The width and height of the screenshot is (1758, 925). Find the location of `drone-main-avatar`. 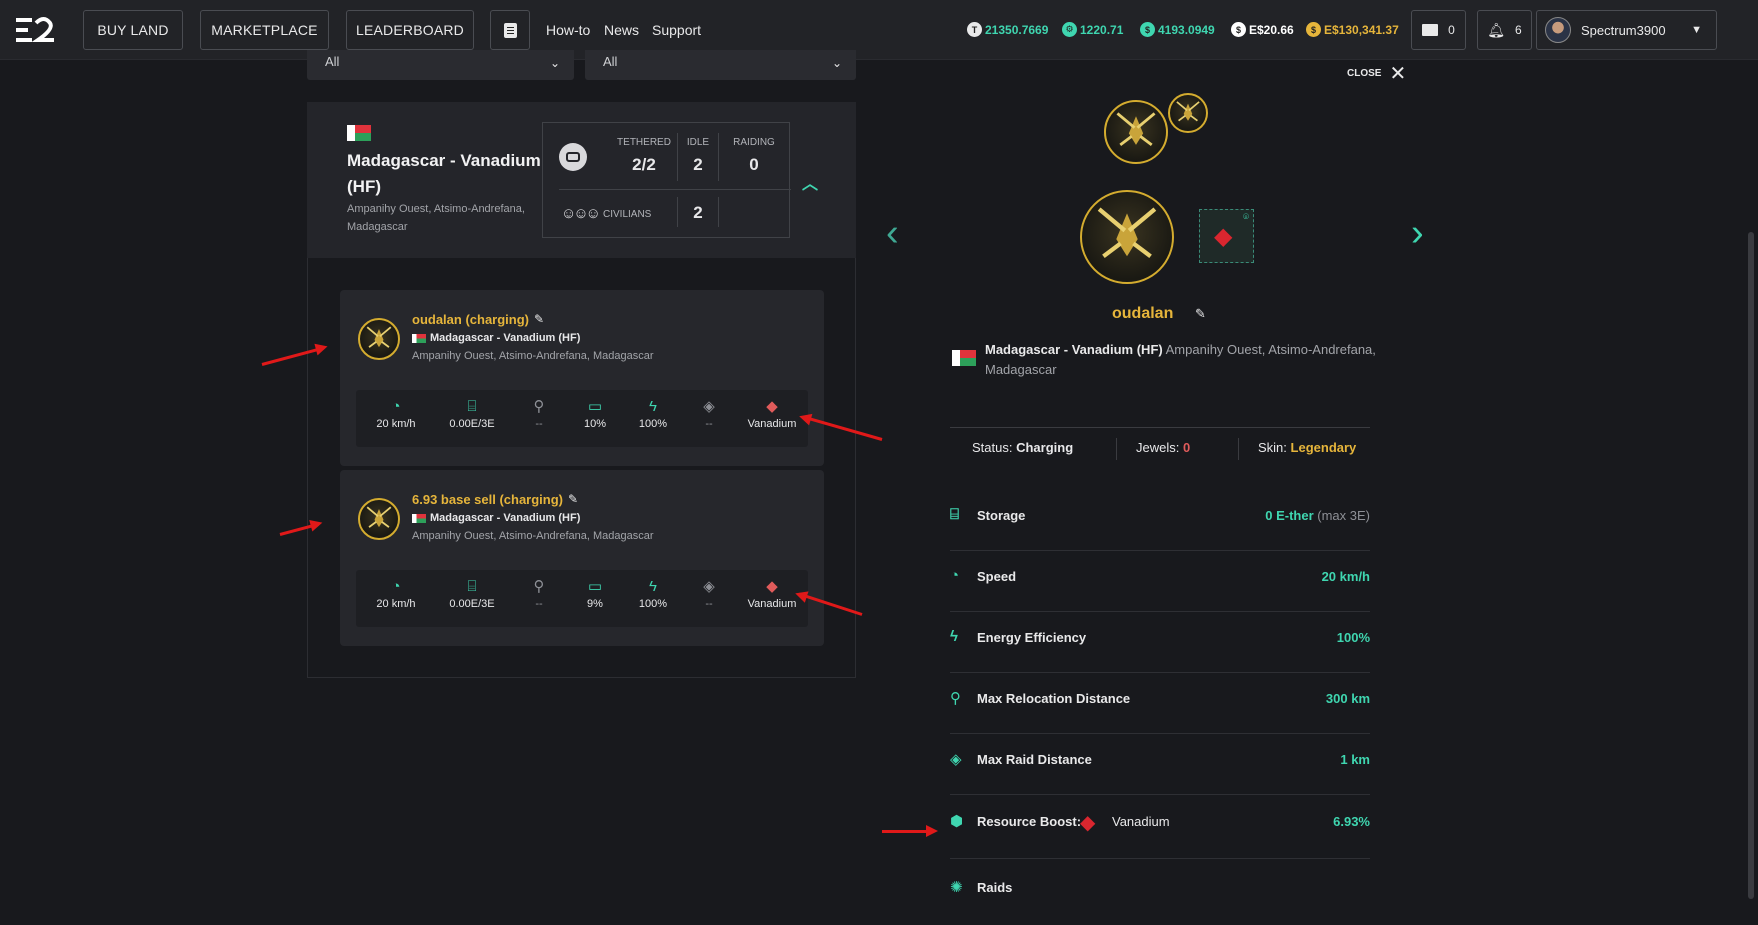

drone-main-avatar is located at coordinates (1127, 237).